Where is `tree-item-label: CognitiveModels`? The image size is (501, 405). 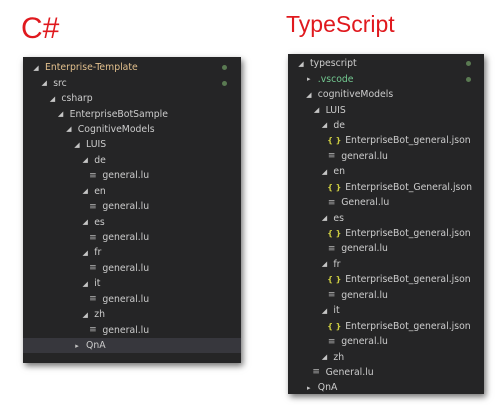
tree-item-label: CognitiveModels is located at coordinates (116, 129).